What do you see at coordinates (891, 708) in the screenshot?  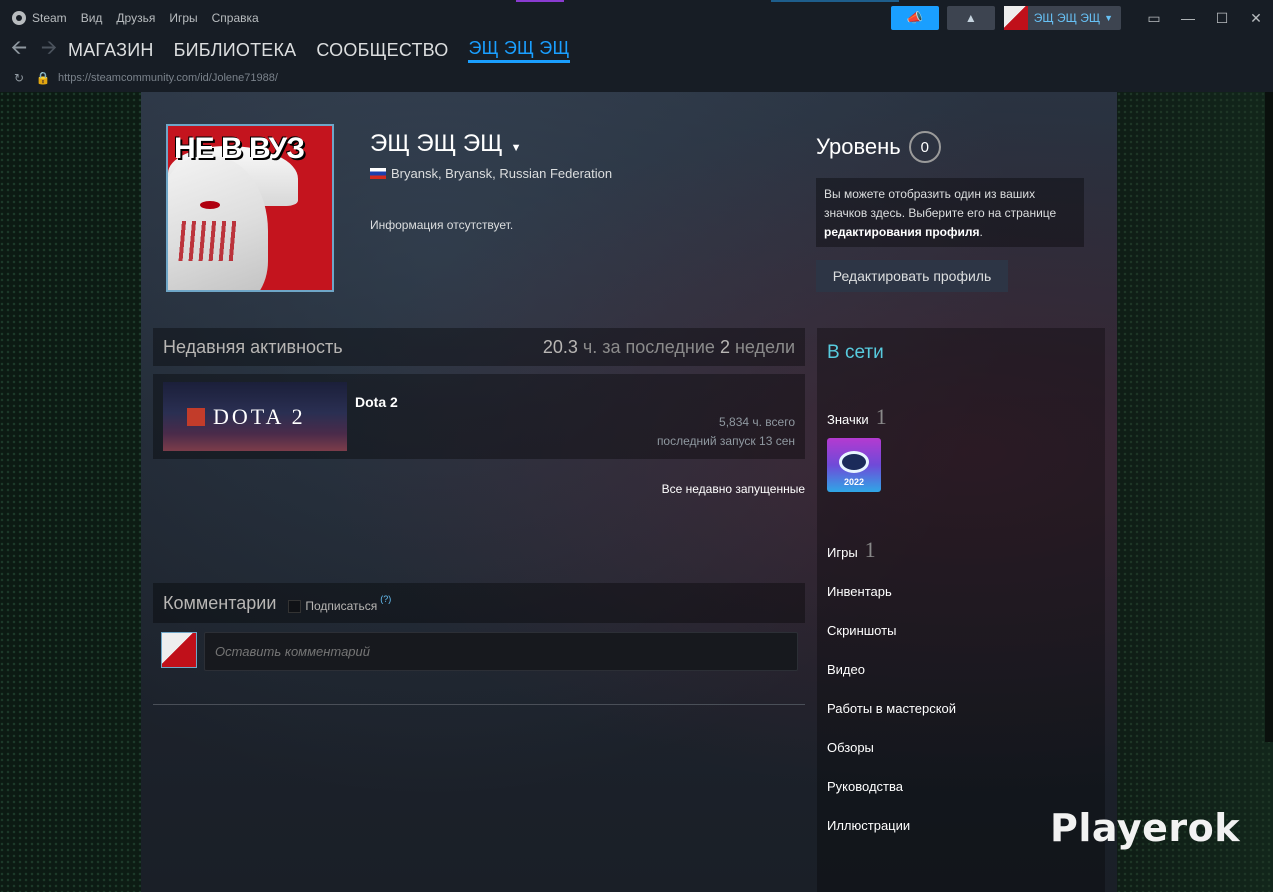 I see `sidebar-item-workshop: Работы в мастерской` at bounding box center [891, 708].